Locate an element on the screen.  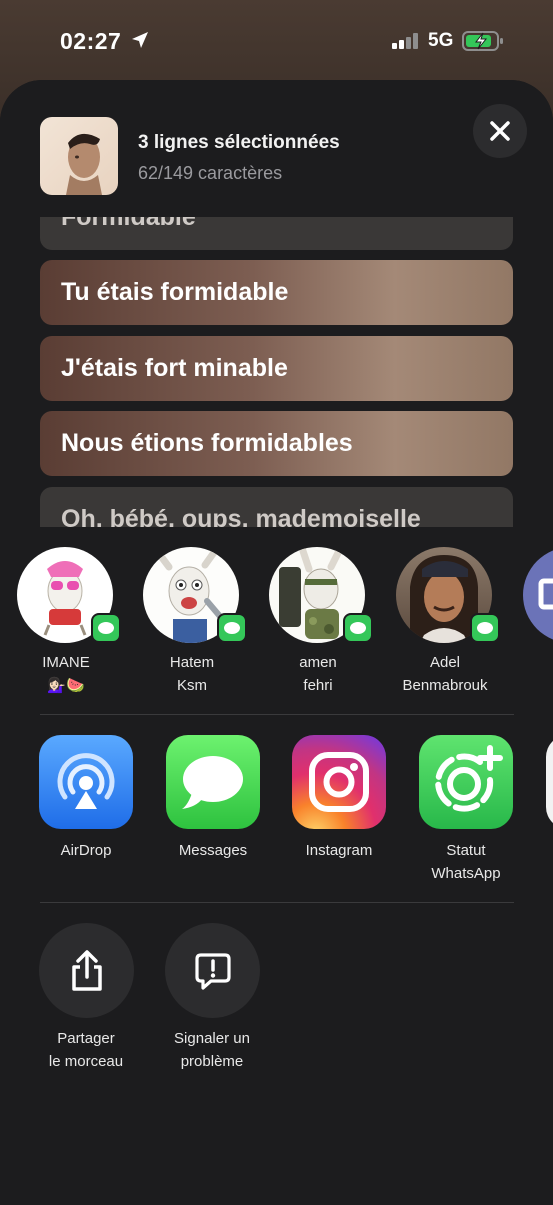
share-icon is located at coordinates (86, 970).